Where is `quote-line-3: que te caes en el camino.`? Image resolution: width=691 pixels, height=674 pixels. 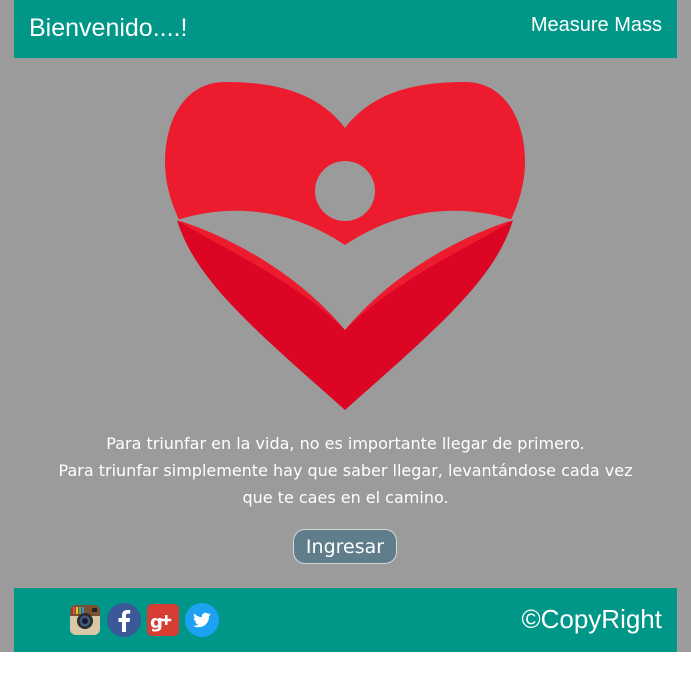
quote-line-3: que te caes en el camino. is located at coordinates (345, 497).